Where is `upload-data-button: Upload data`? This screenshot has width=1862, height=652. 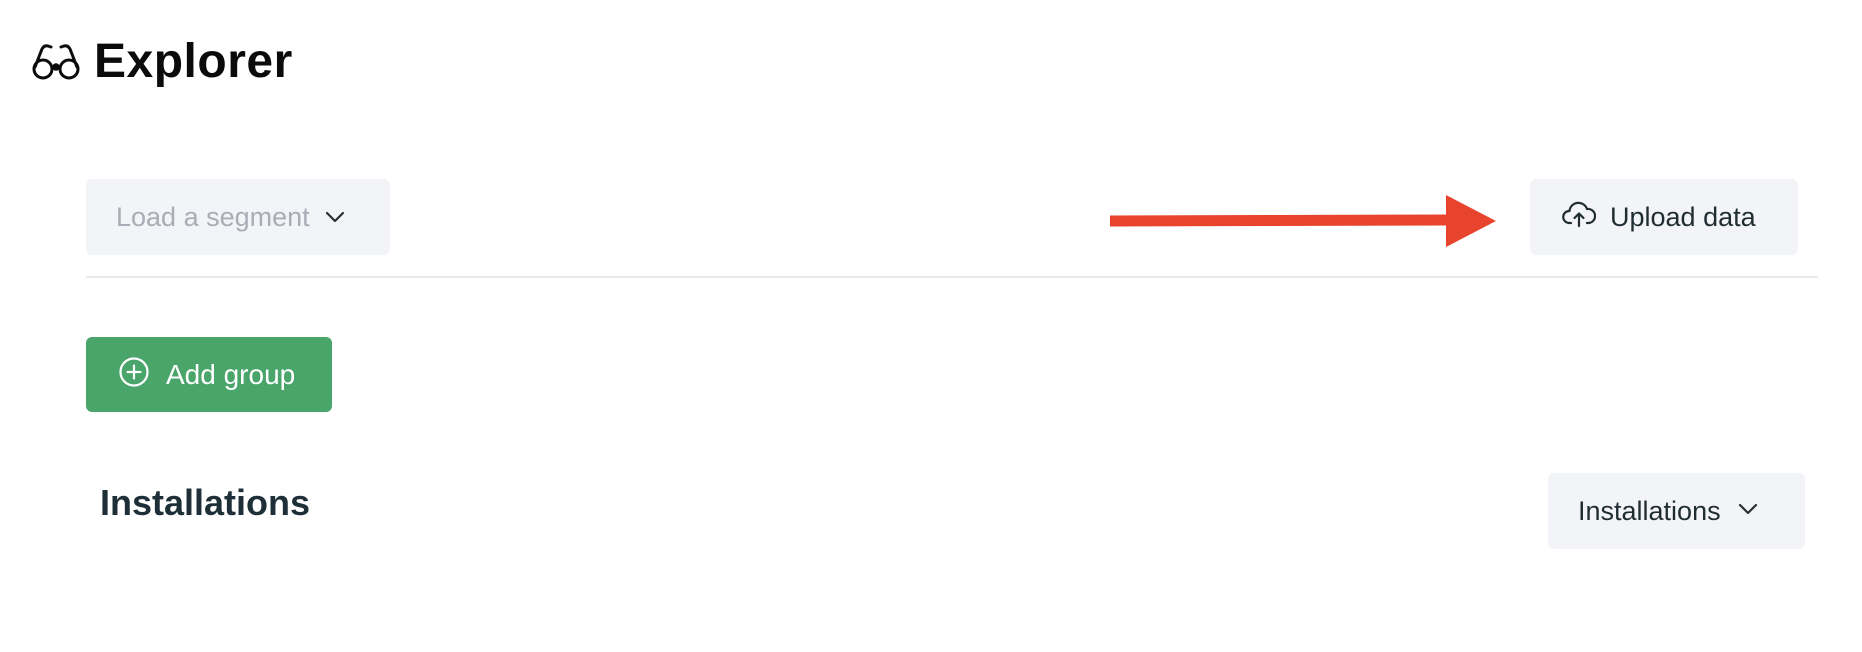
upload-data-button: Upload data is located at coordinates (1664, 217).